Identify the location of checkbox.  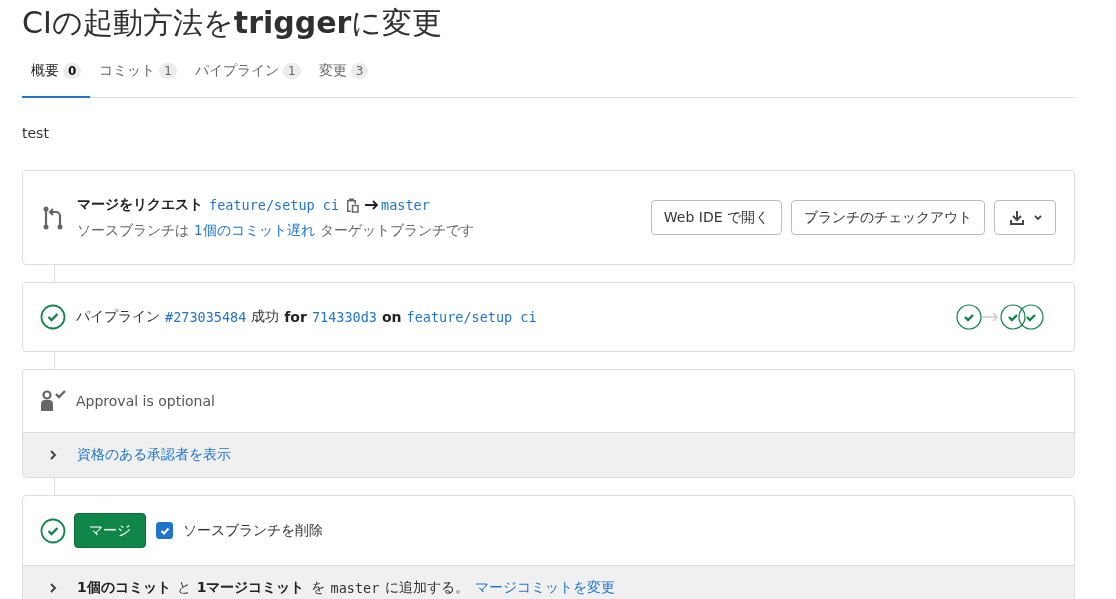
(164, 530).